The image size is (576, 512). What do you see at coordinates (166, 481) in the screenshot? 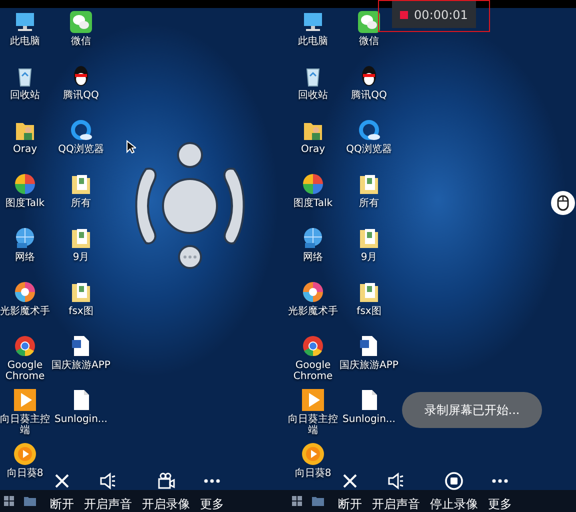
I see `video-camera-icon` at bounding box center [166, 481].